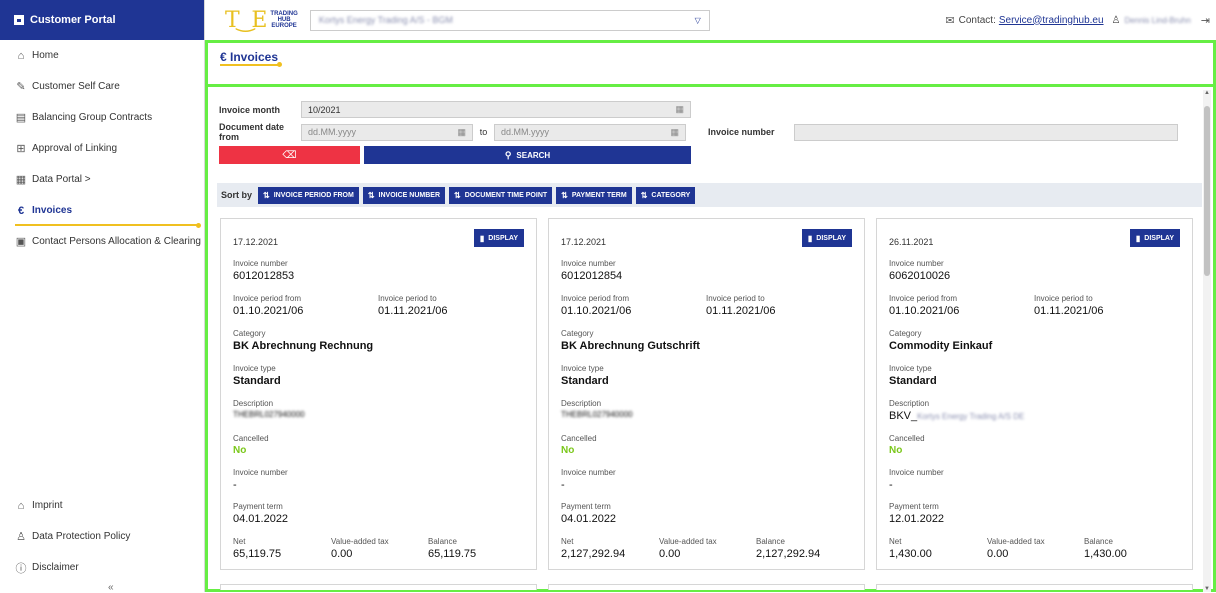 Image resolution: width=1216 pixels, height=593 pixels. I want to click on field-description: Description THEBRL027940000, so click(597, 409).